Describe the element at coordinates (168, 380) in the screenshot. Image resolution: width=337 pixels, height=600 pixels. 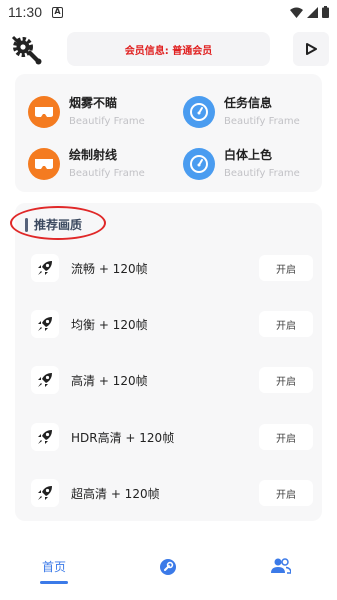
I see `quality-row: 高清 + 120帧 开启` at that location.